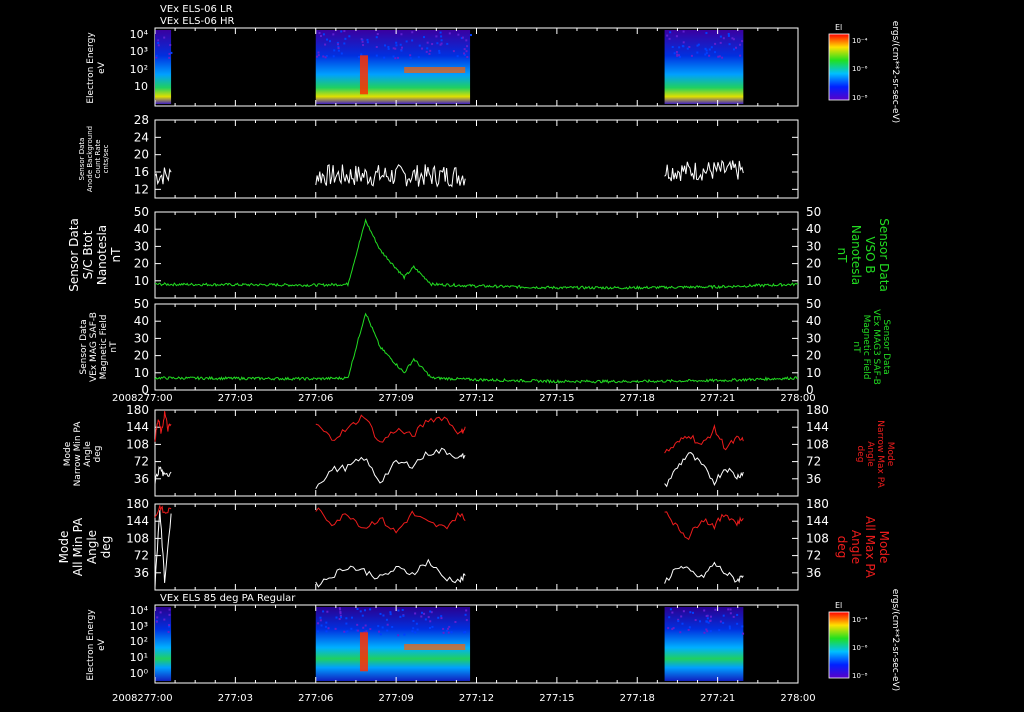 The width and height of the screenshot is (1024, 712). What do you see at coordinates (106, 547) in the screenshot?
I see `p6-ylabel-3: deg` at bounding box center [106, 547].